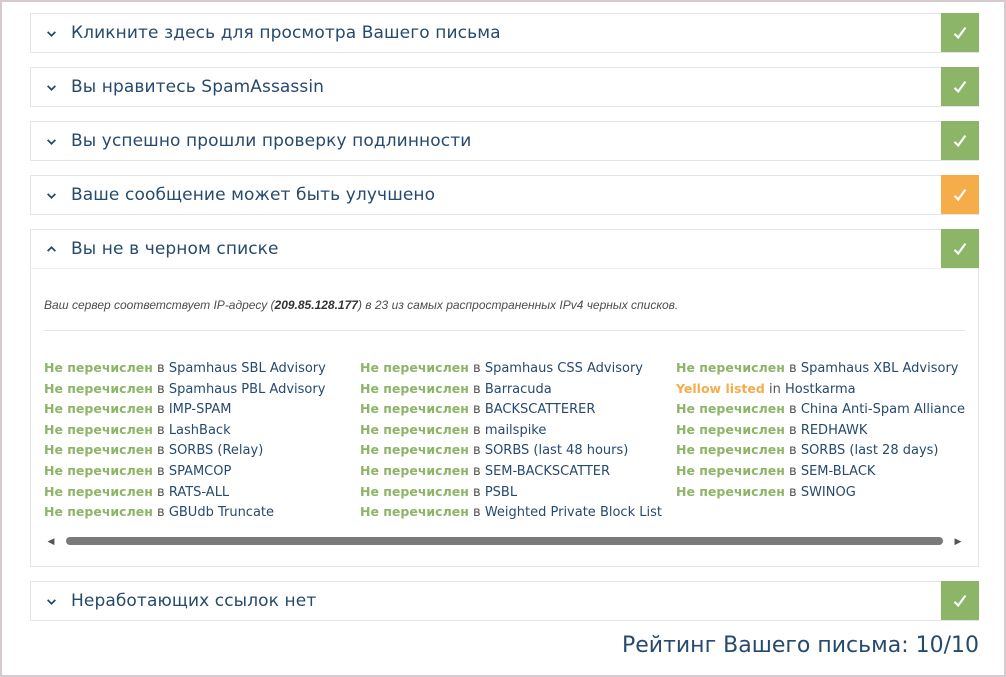 The width and height of the screenshot is (1006, 677). I want to click on list-item: Не перечислен в SORBS (Relay), so click(202, 452).